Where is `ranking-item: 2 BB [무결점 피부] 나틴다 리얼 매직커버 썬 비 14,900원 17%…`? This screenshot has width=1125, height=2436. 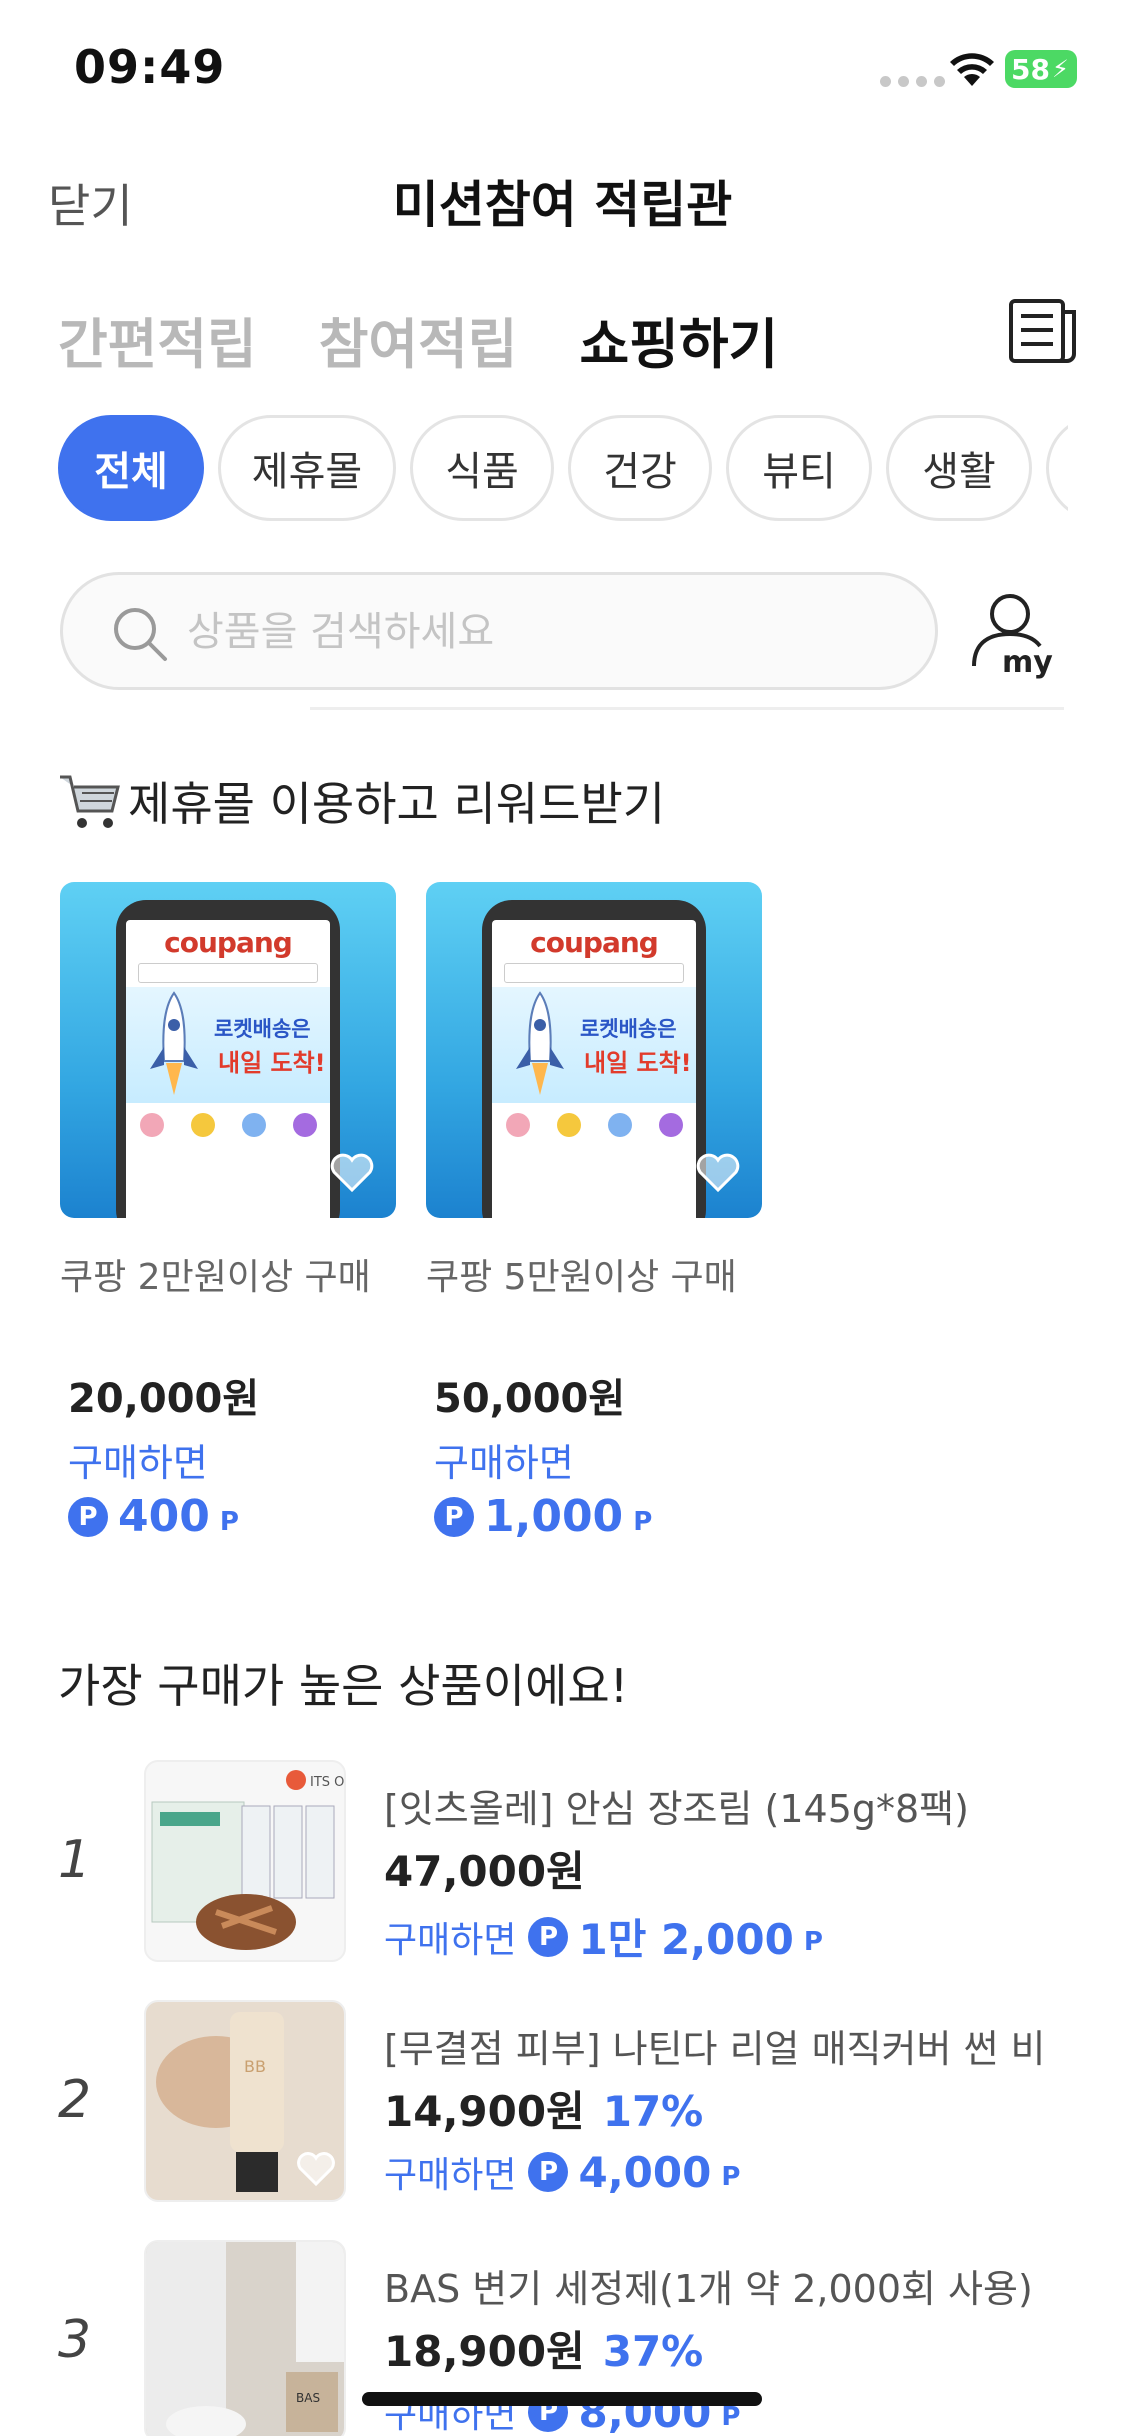 ranking-item: 2 BB [무결점 피부] 나틴다 리얼 매직커버 썬 비 14,900원 17%… is located at coordinates (562, 2105).